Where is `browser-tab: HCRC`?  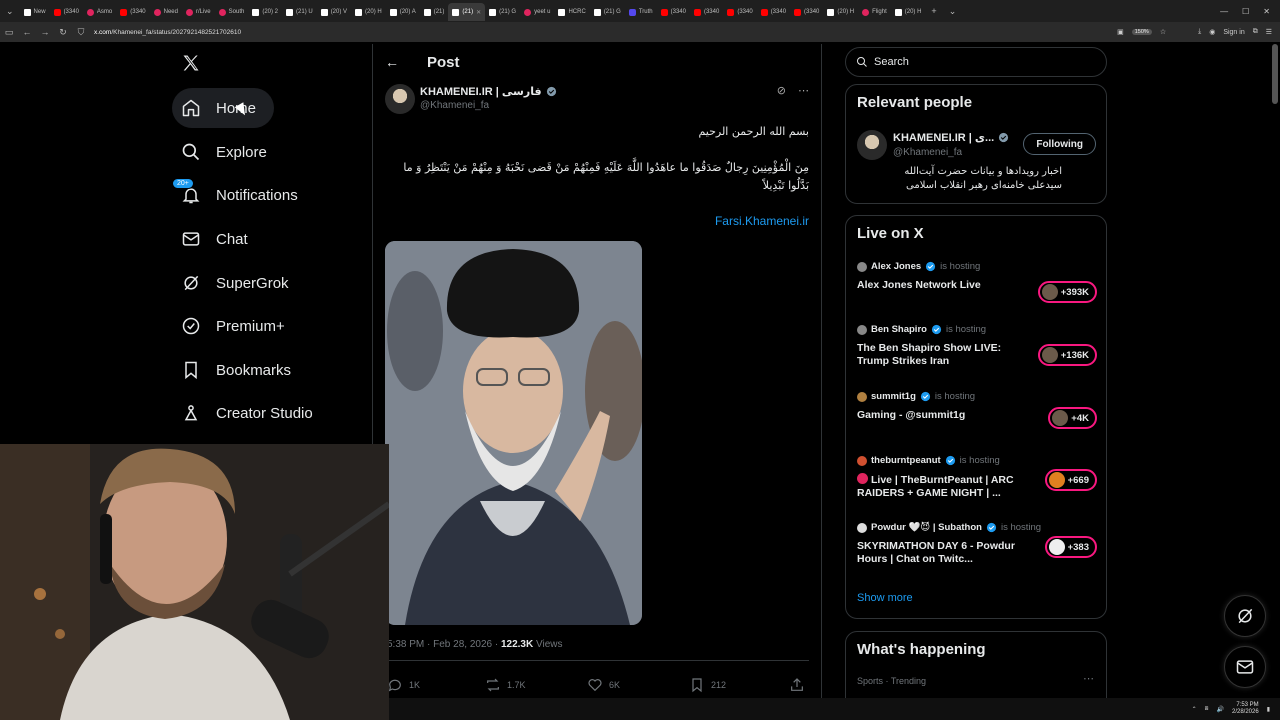
browser-tab: HCRC is located at coordinates (571, 12).